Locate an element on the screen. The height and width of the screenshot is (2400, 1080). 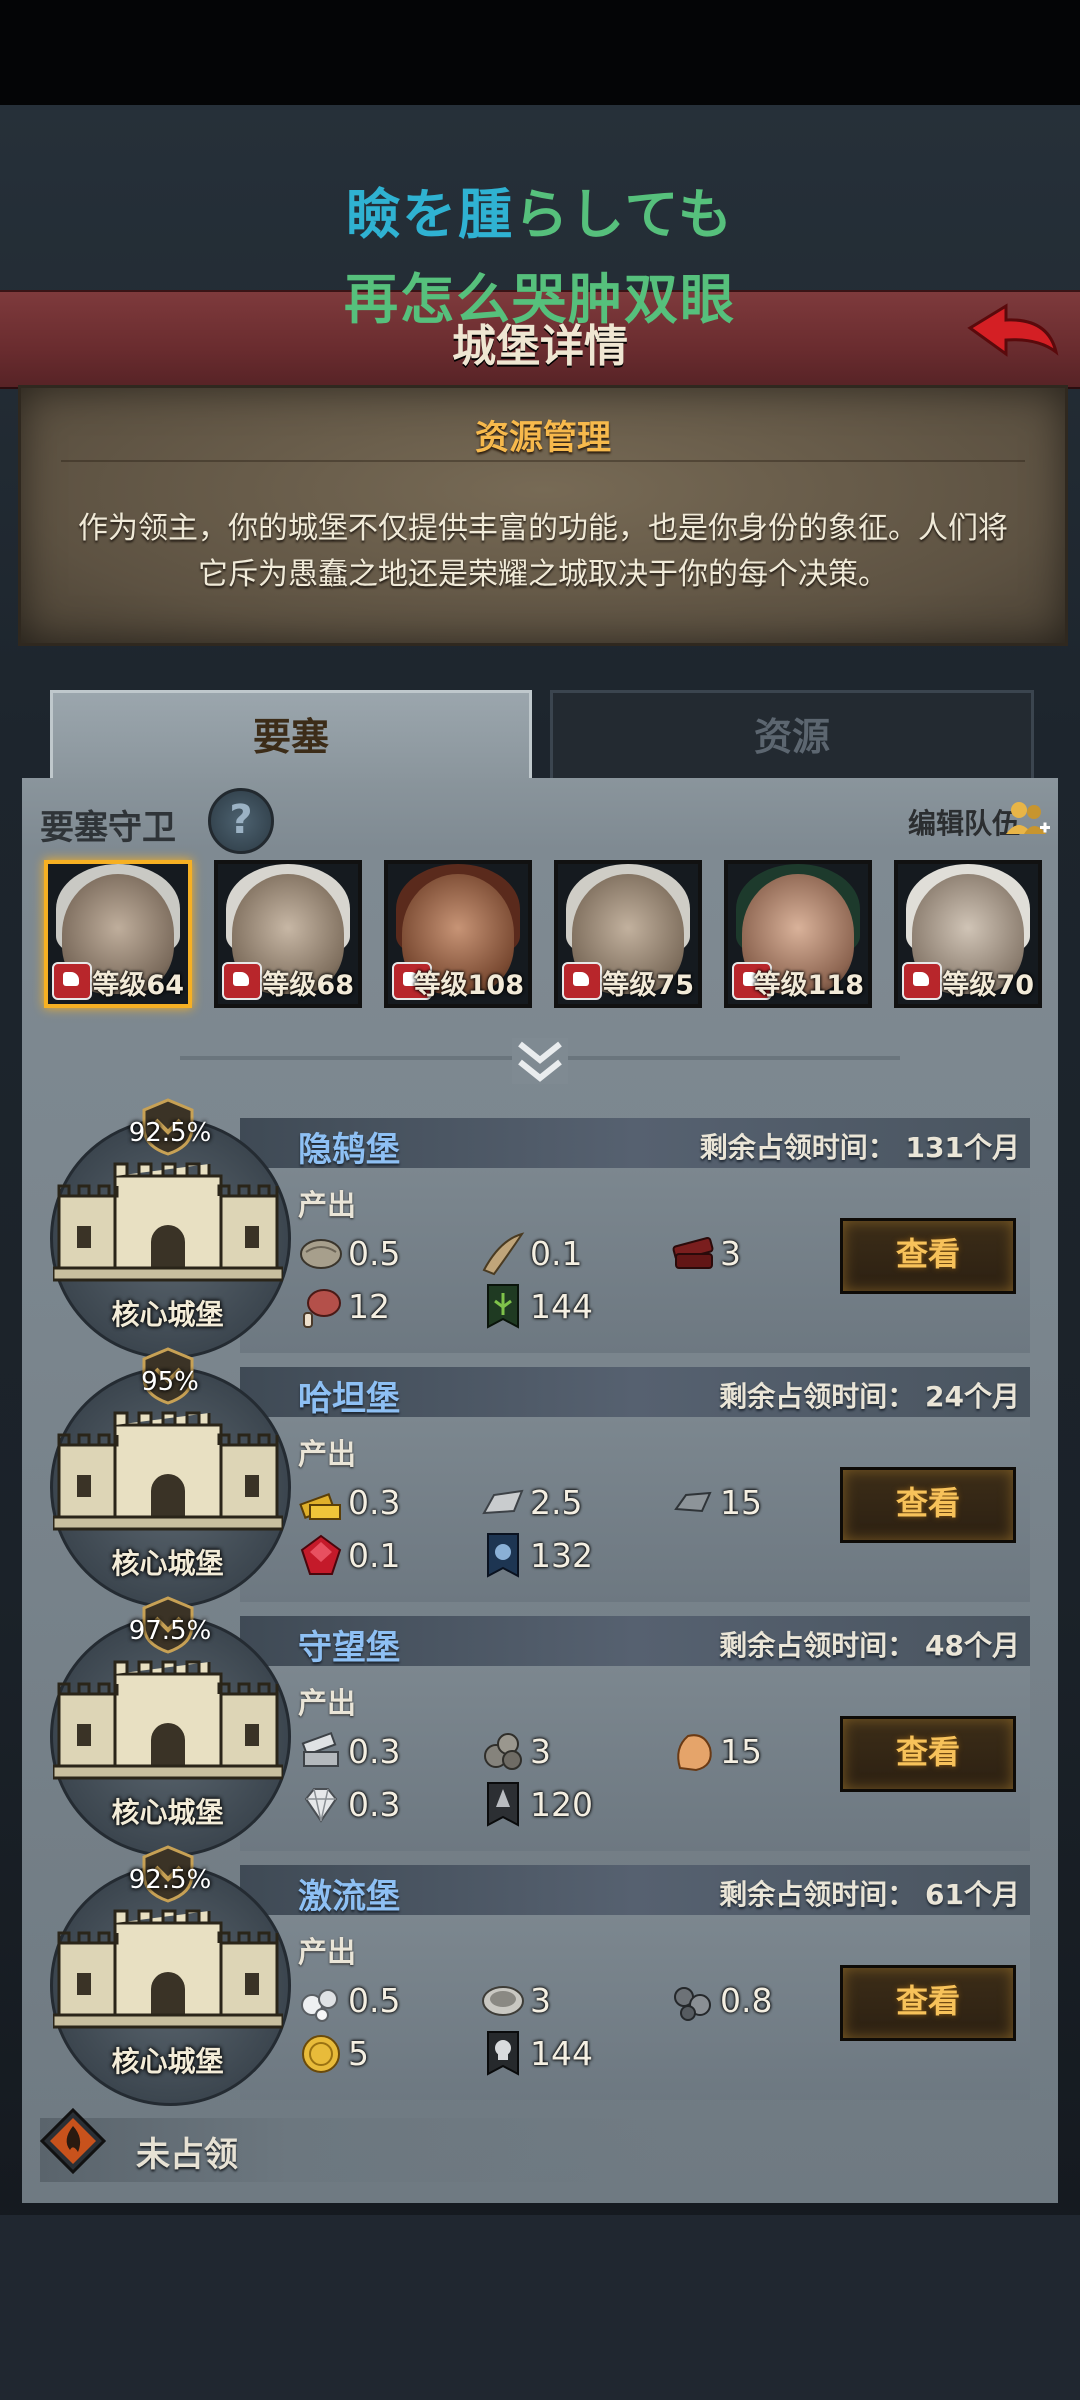
resource-value: 0.5 is located at coordinates (374, 2000).